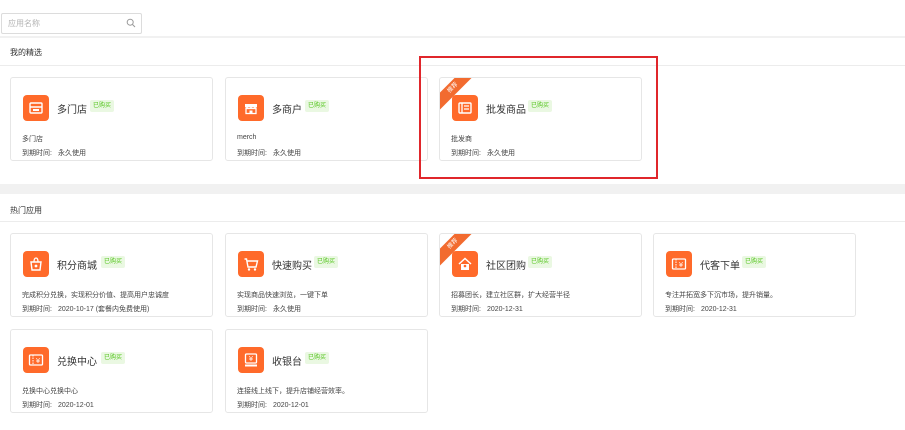 Image resolution: width=905 pixels, height=430 pixels. I want to click on section-title-hot-apps: 热门应用, so click(26, 210).